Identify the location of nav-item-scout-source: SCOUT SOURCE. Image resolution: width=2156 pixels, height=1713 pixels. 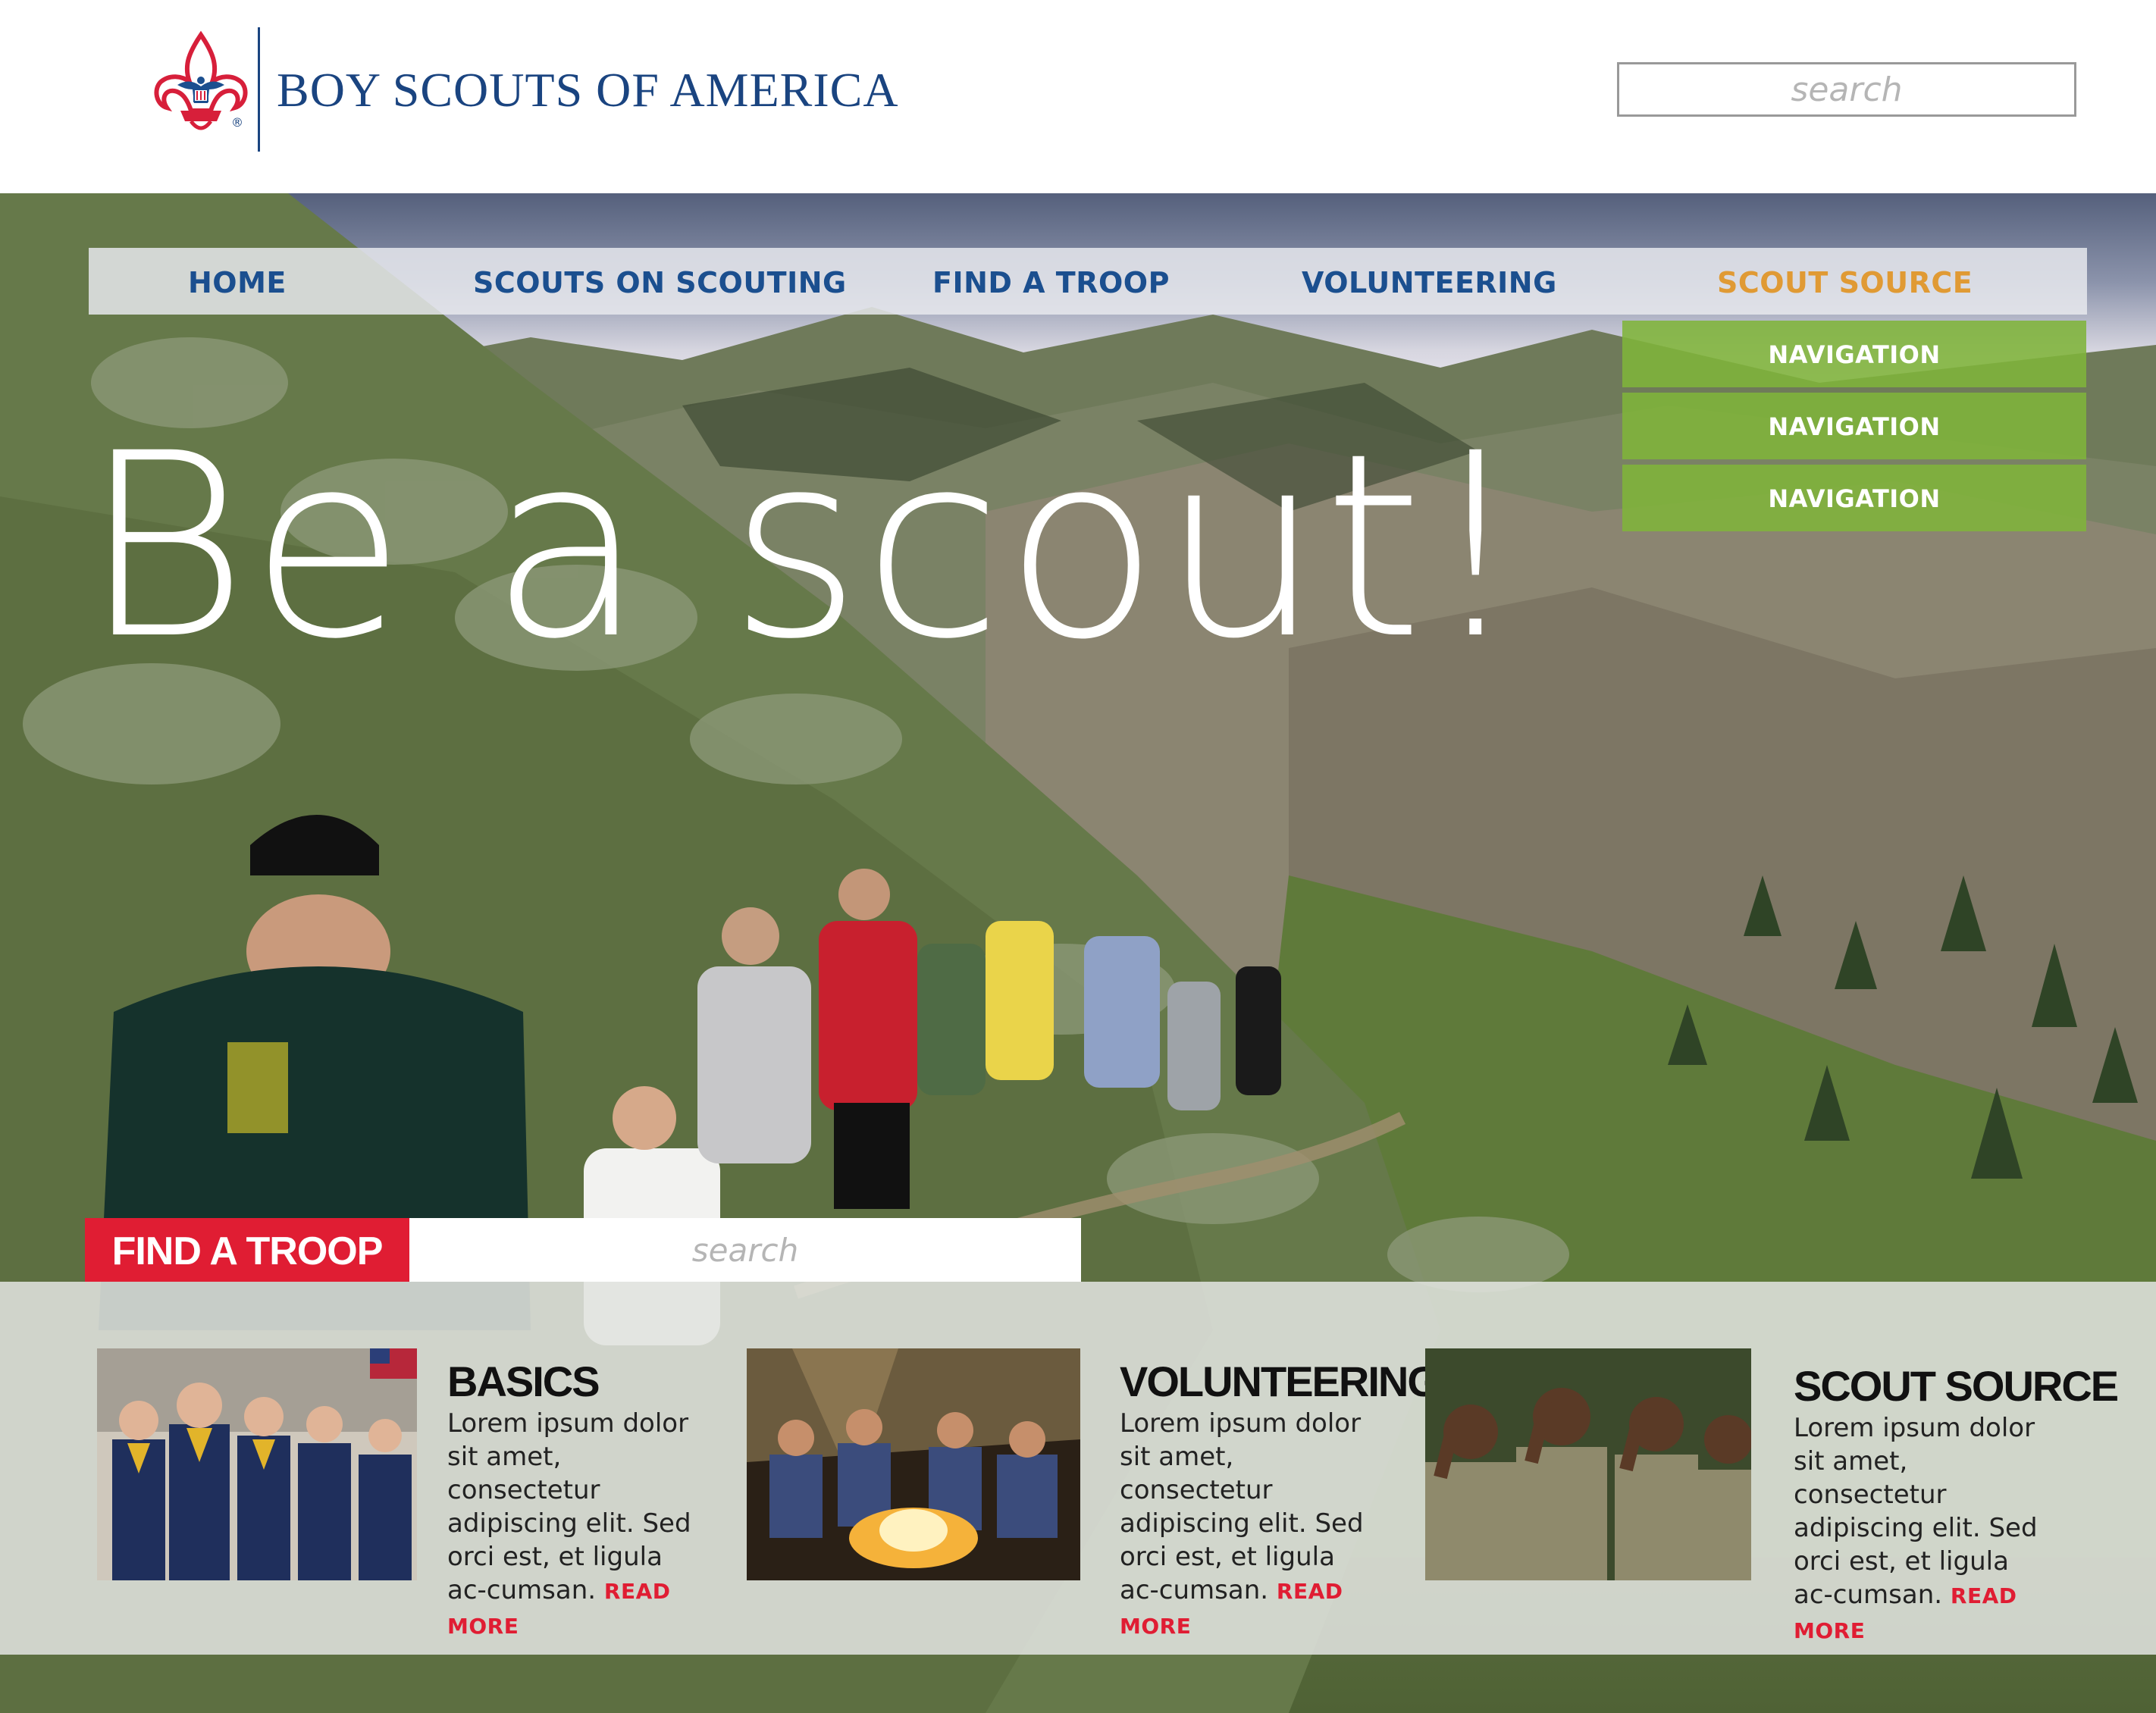
(1845, 282).